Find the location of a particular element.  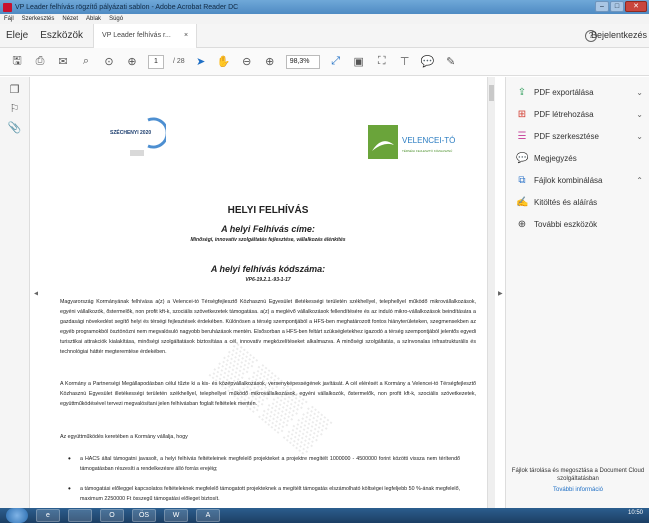

document-title: HELYI FELHÍVÁS is located at coordinates (268, 210).